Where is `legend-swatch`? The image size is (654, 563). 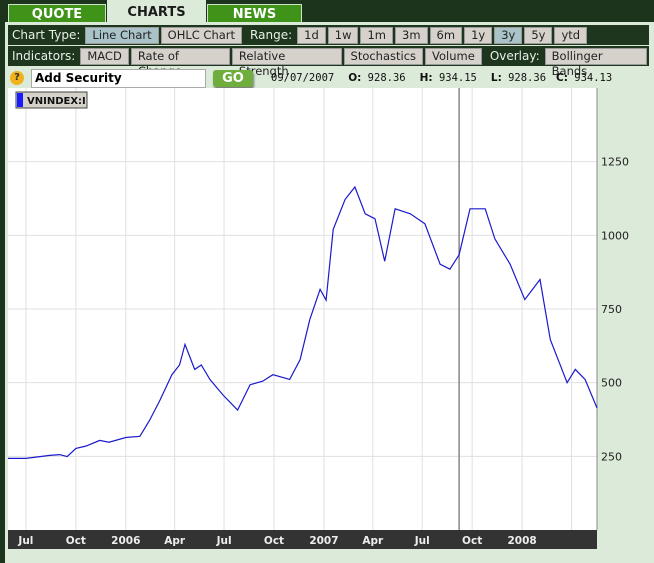 legend-swatch is located at coordinates (20, 100).